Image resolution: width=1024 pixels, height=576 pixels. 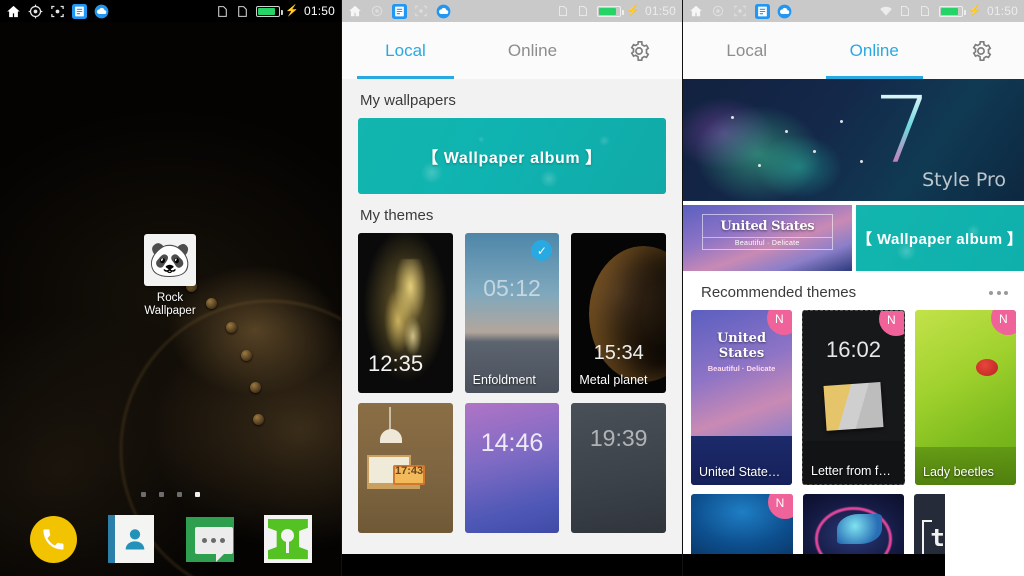 I want to click on banner-subtitle: Beautiful · Delicate, so click(x=767, y=241).